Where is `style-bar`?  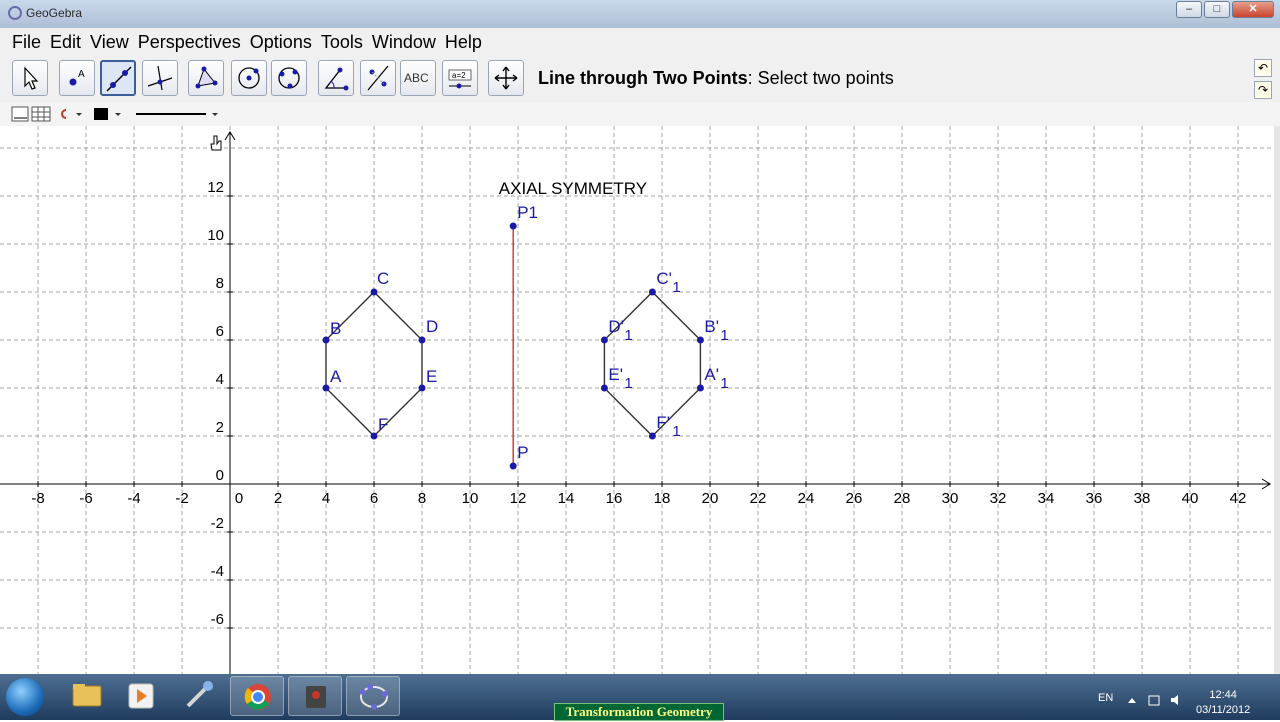
style-bar is located at coordinates (640, 114).